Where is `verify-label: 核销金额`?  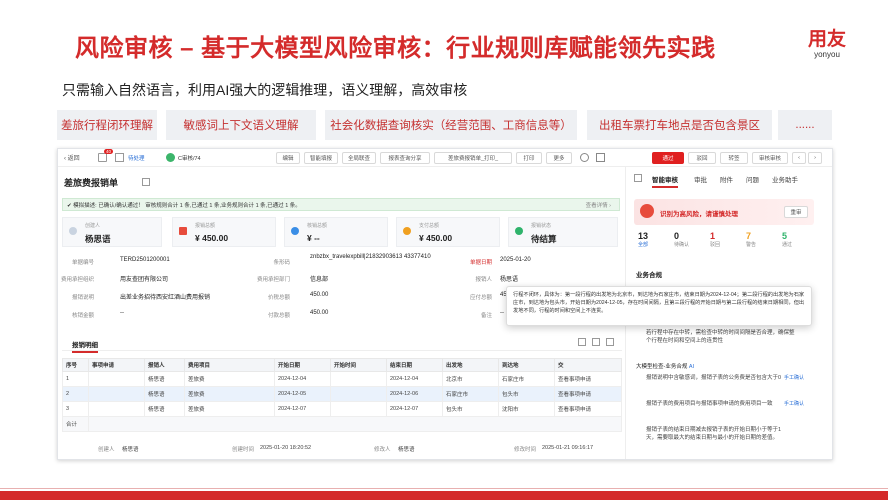
verify-label: 核销金额 is located at coordinates (82, 316).